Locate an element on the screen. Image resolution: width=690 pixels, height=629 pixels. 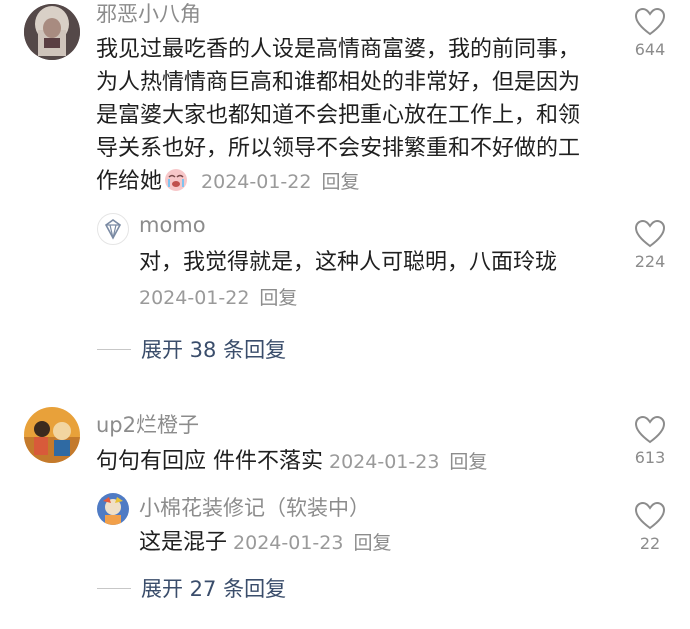
like-count: 224 is located at coordinates (650, 261).